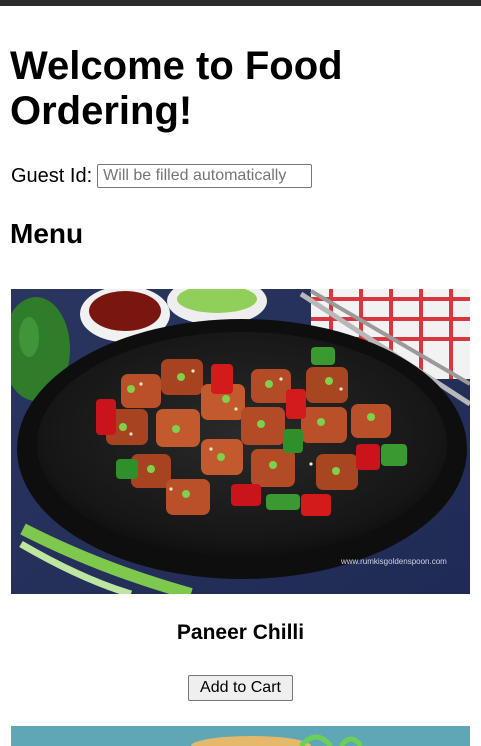  What do you see at coordinates (205, 176) in the screenshot?
I see `guest-id-input` at bounding box center [205, 176].